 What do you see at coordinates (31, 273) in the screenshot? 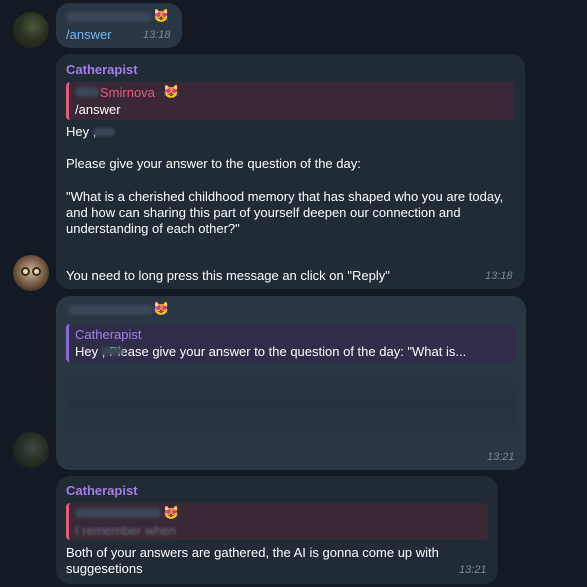
I see `catherapist-avatar` at bounding box center [31, 273].